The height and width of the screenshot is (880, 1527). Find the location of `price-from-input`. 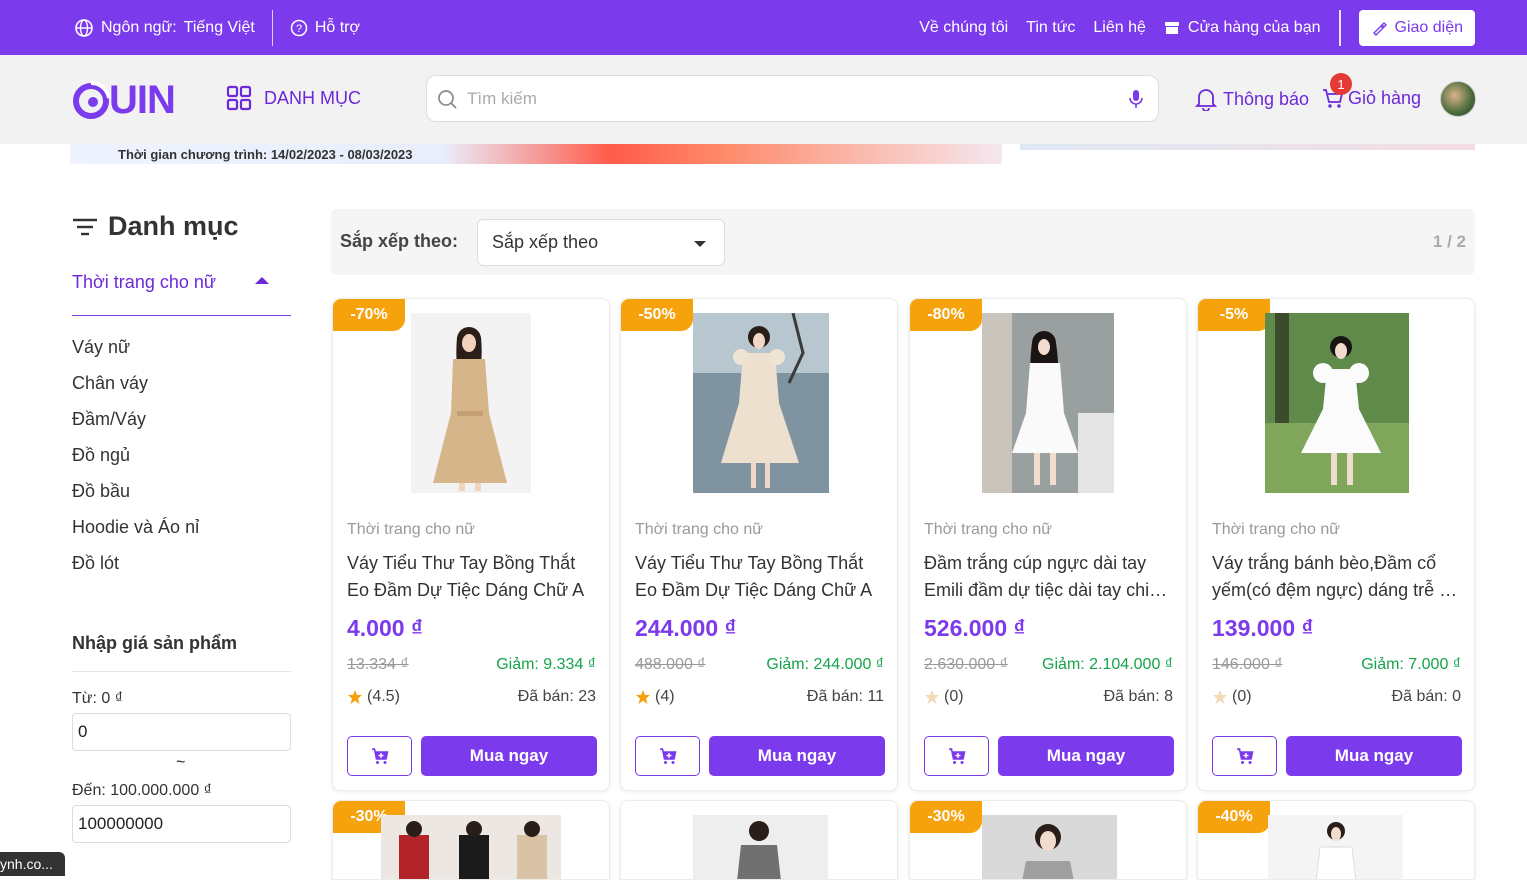

price-from-input is located at coordinates (181, 732).